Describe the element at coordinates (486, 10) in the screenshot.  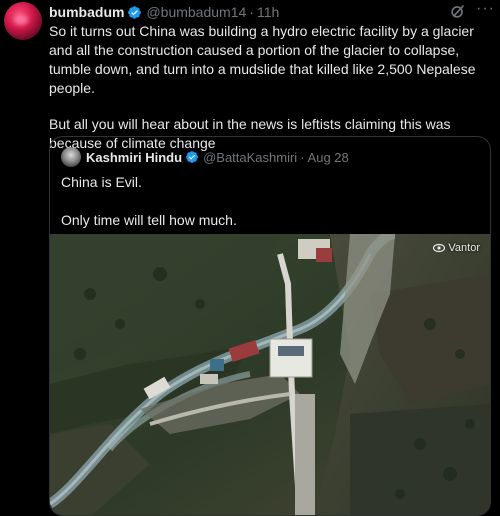
I see `more-icon: ···` at that location.